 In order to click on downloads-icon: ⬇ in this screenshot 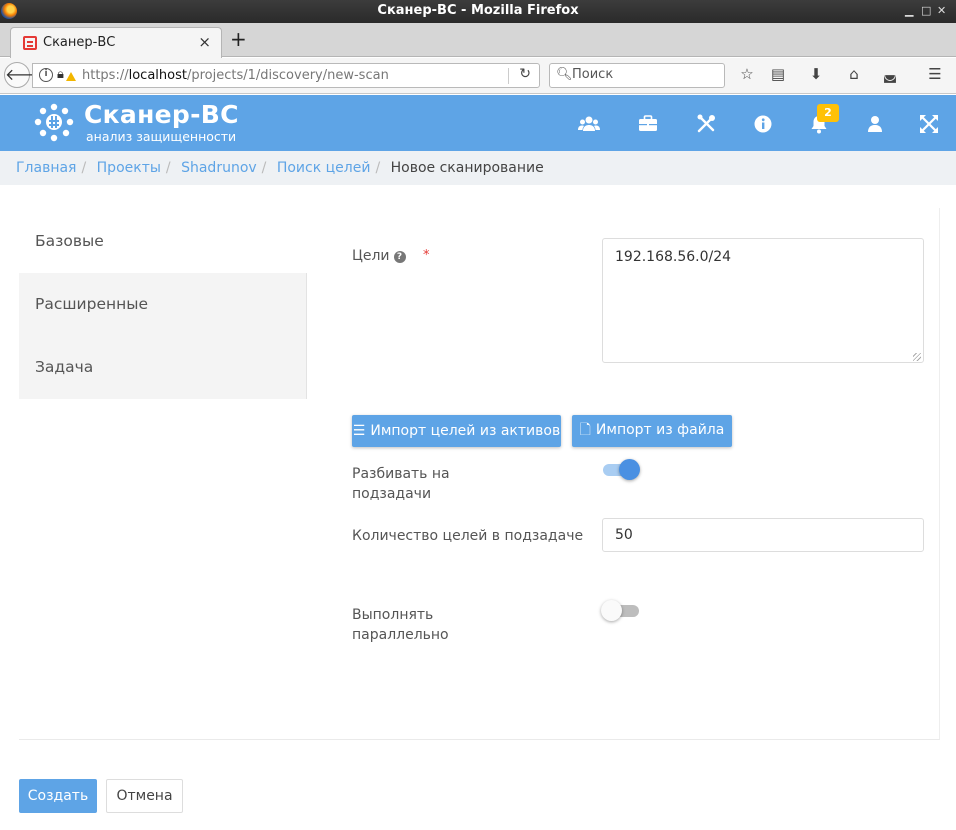, I will do `click(816, 74)`.